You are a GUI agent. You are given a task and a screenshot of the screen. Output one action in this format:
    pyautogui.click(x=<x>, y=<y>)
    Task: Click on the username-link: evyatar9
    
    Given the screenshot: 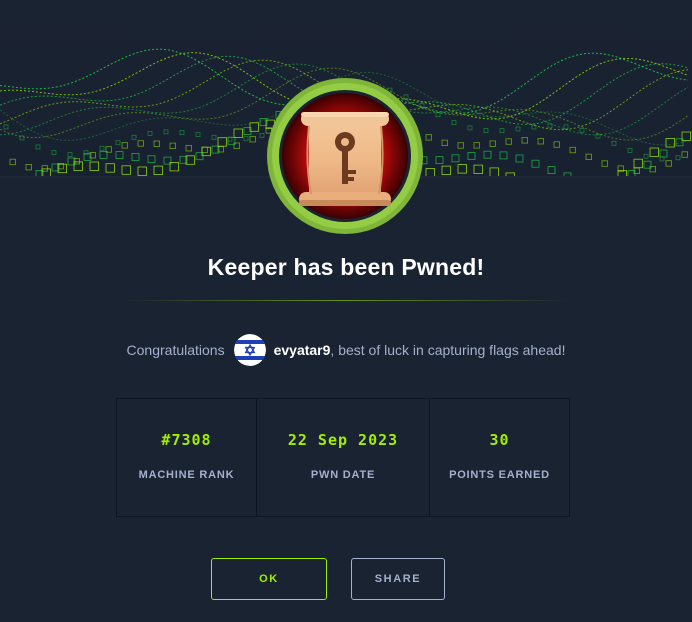 What is the action you would take?
    pyautogui.click(x=302, y=350)
    